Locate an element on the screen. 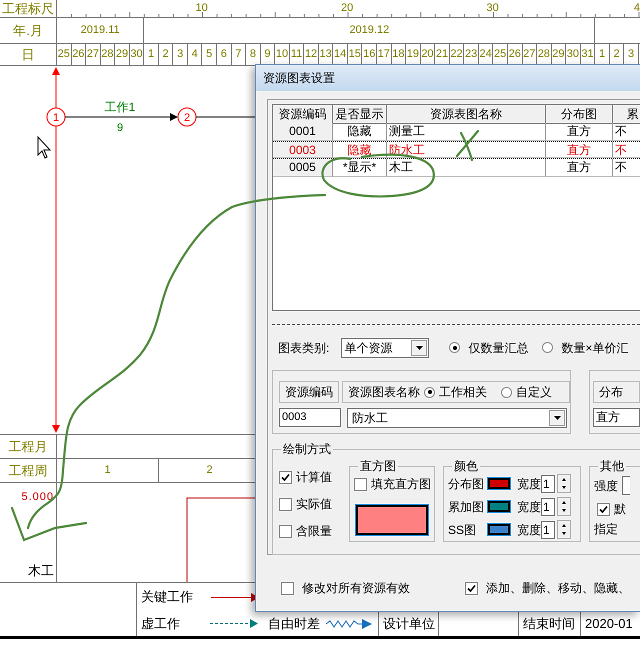 The image size is (640, 648). day-cell: 2 is located at coordinates (166, 54).